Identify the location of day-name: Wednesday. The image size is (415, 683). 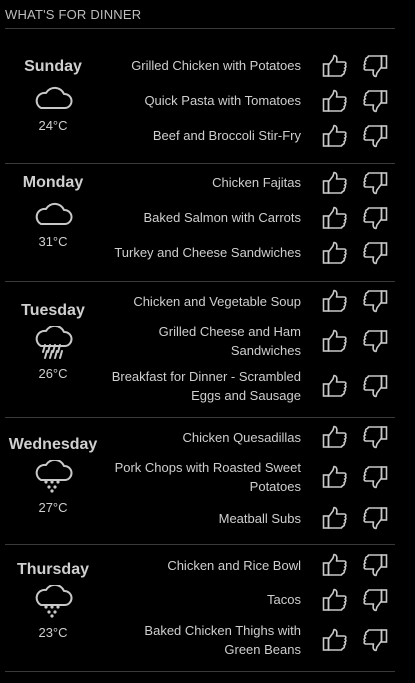
(53, 444).